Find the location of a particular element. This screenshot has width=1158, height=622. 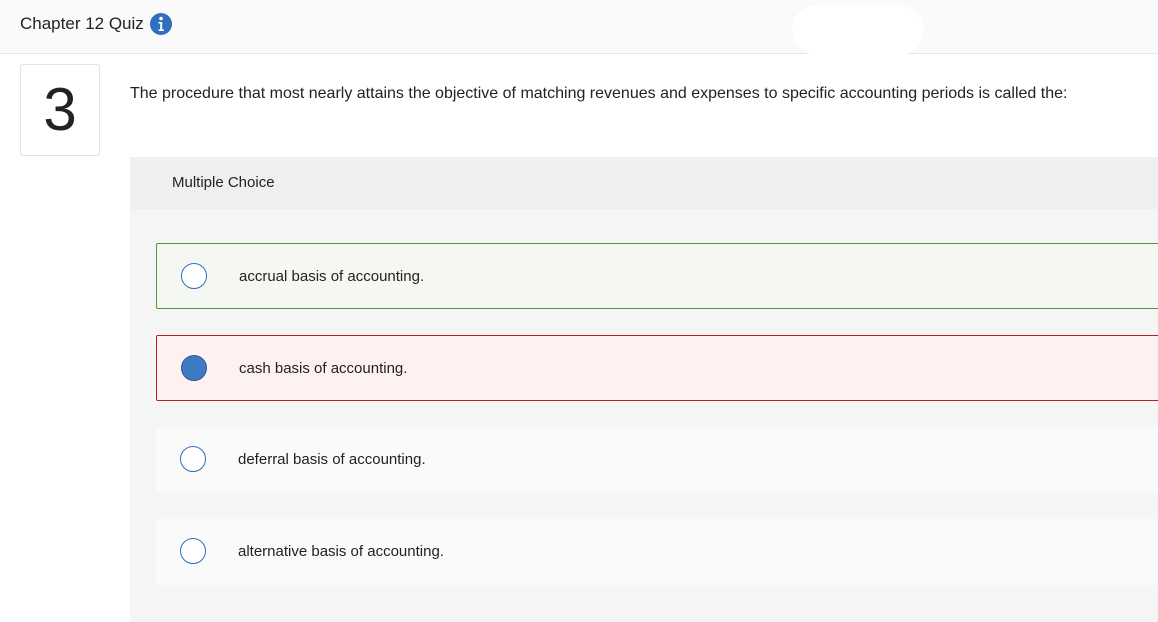

answer-option-cash: cash basis of accounting. is located at coordinates (657, 368).